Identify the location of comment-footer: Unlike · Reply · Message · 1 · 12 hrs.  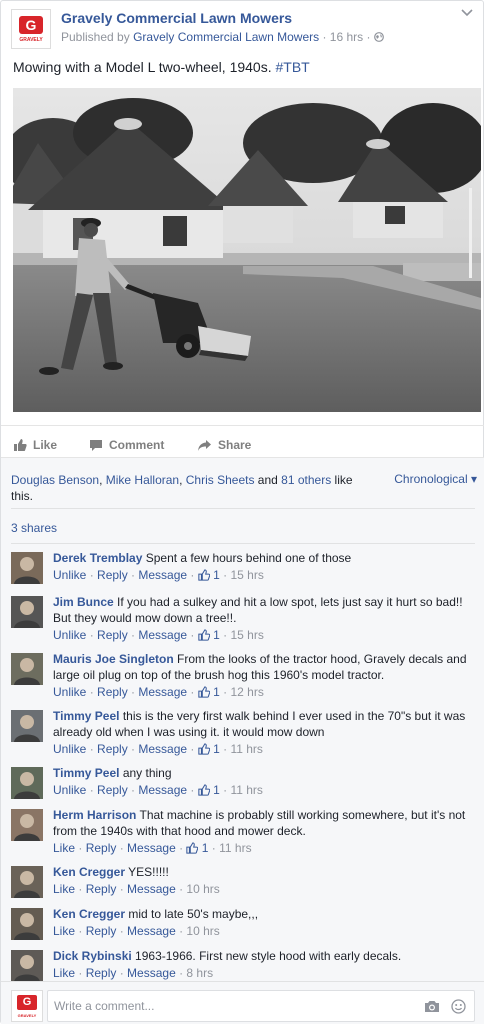
(263, 692).